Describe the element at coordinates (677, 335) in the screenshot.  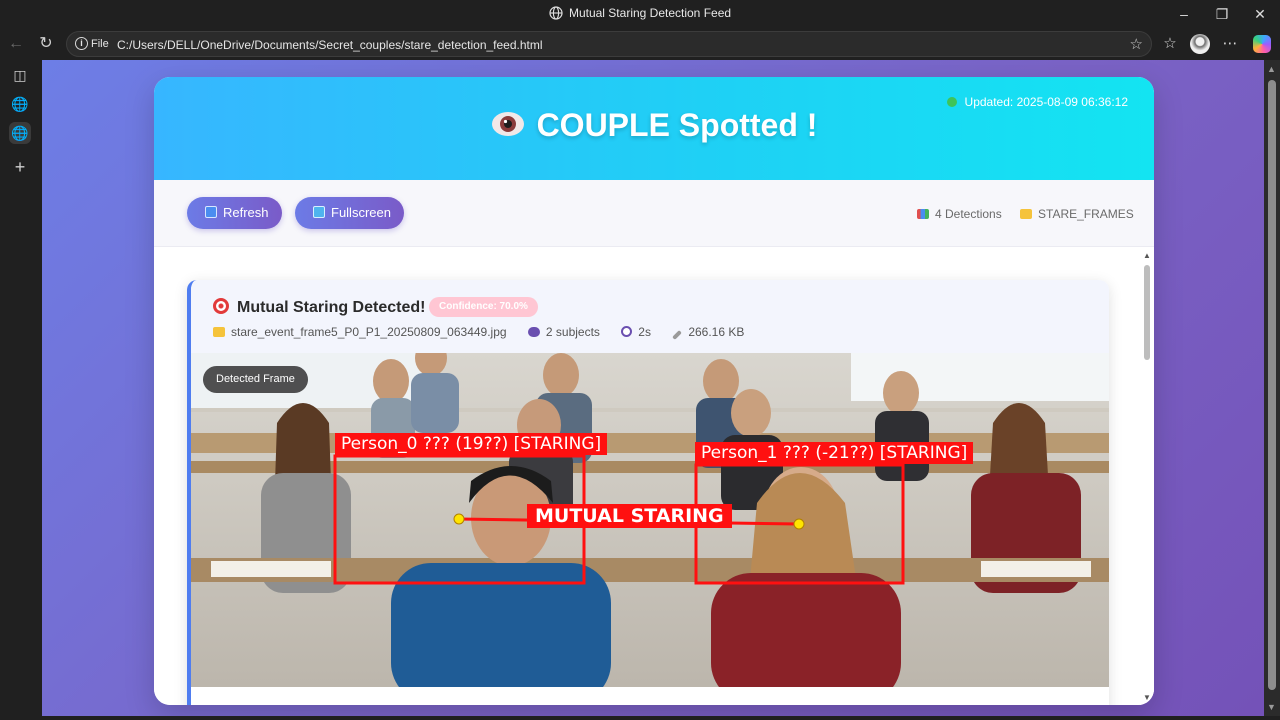
I see `paperclip-icon` at that location.